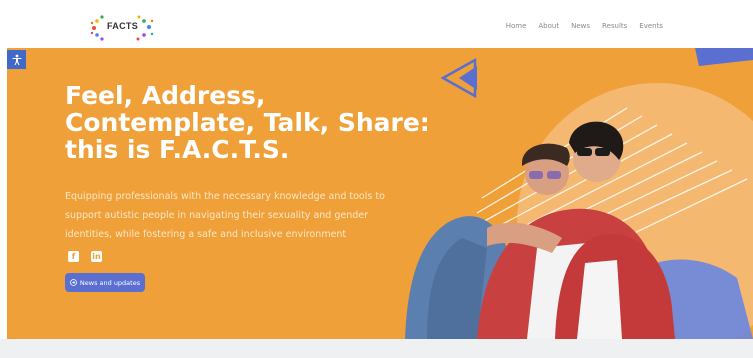 This screenshot has width=753, height=358. I want to click on nav-results: Results, so click(614, 26).